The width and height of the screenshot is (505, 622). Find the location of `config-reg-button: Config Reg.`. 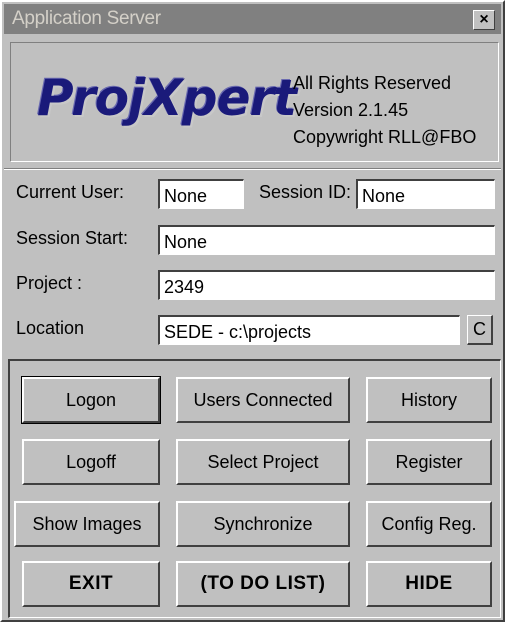

config-reg-button: Config Reg. is located at coordinates (429, 524).